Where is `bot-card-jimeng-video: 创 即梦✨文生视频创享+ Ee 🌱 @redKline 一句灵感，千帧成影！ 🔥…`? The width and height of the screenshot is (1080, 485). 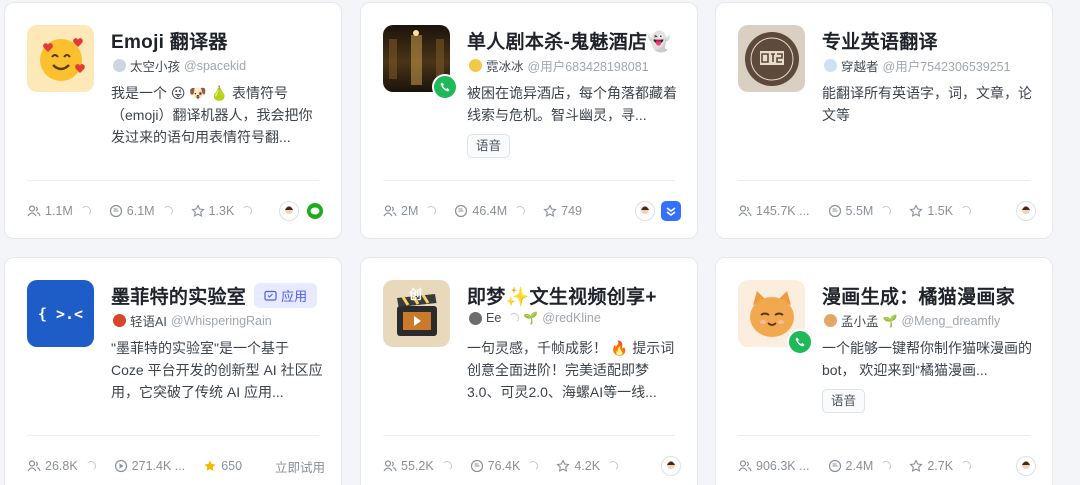
bot-card-jimeng-video: 创 即梦✨文生视频创享+ Ee 🌱 @redKline 一句灵感，千帧成影！ 🔥… is located at coordinates (529, 371).